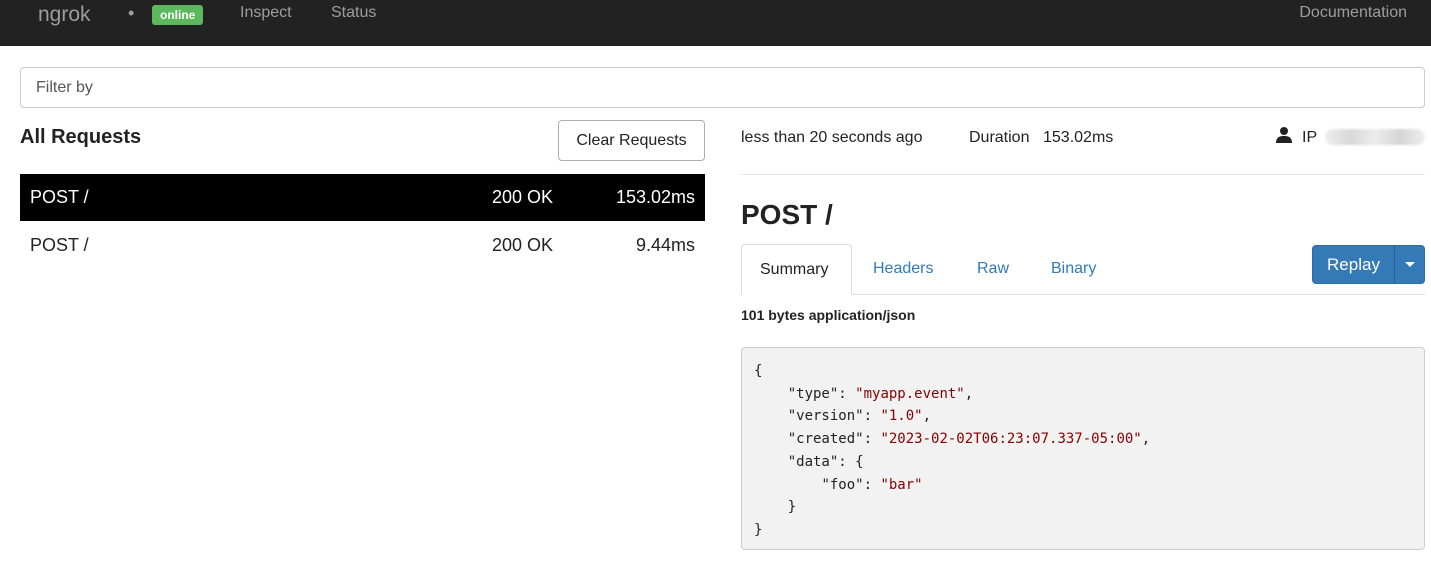  What do you see at coordinates (1310, 137) in the screenshot?
I see `ip-label: IP` at bounding box center [1310, 137].